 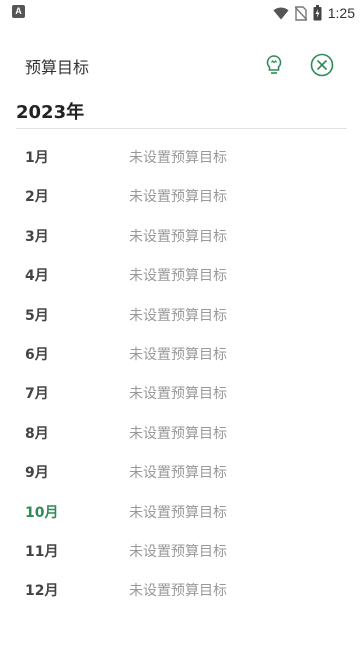 I want to click on app-notification-icon: A, so click(x=18, y=11).